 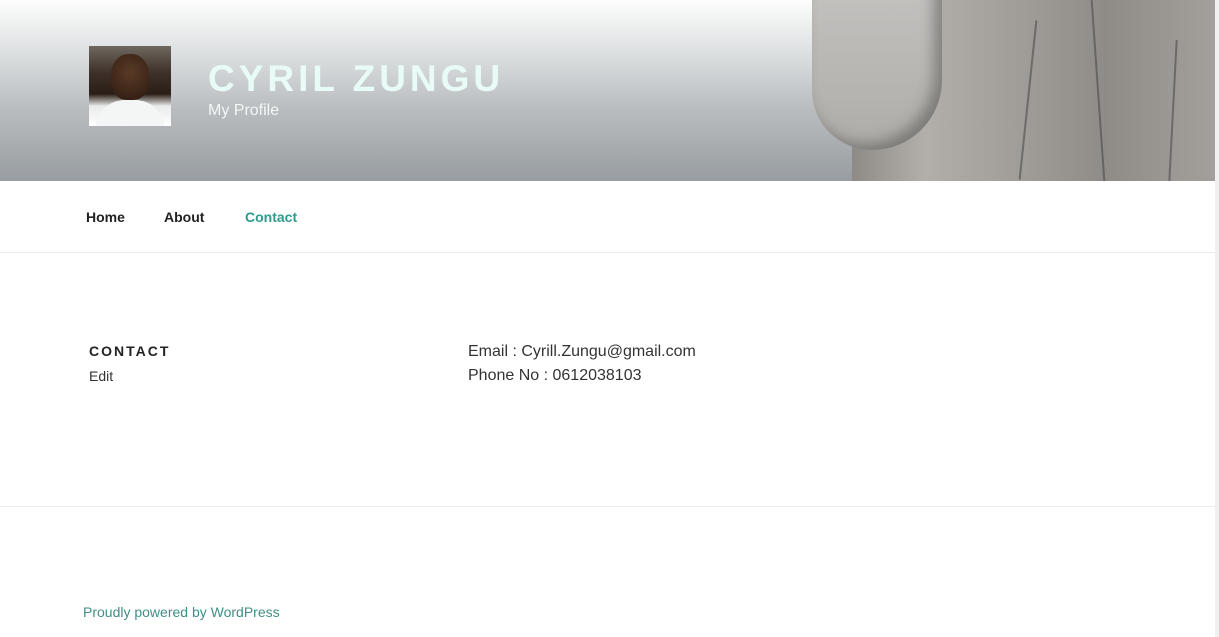 What do you see at coordinates (1217, 318) in the screenshot?
I see `scrollbar` at bounding box center [1217, 318].